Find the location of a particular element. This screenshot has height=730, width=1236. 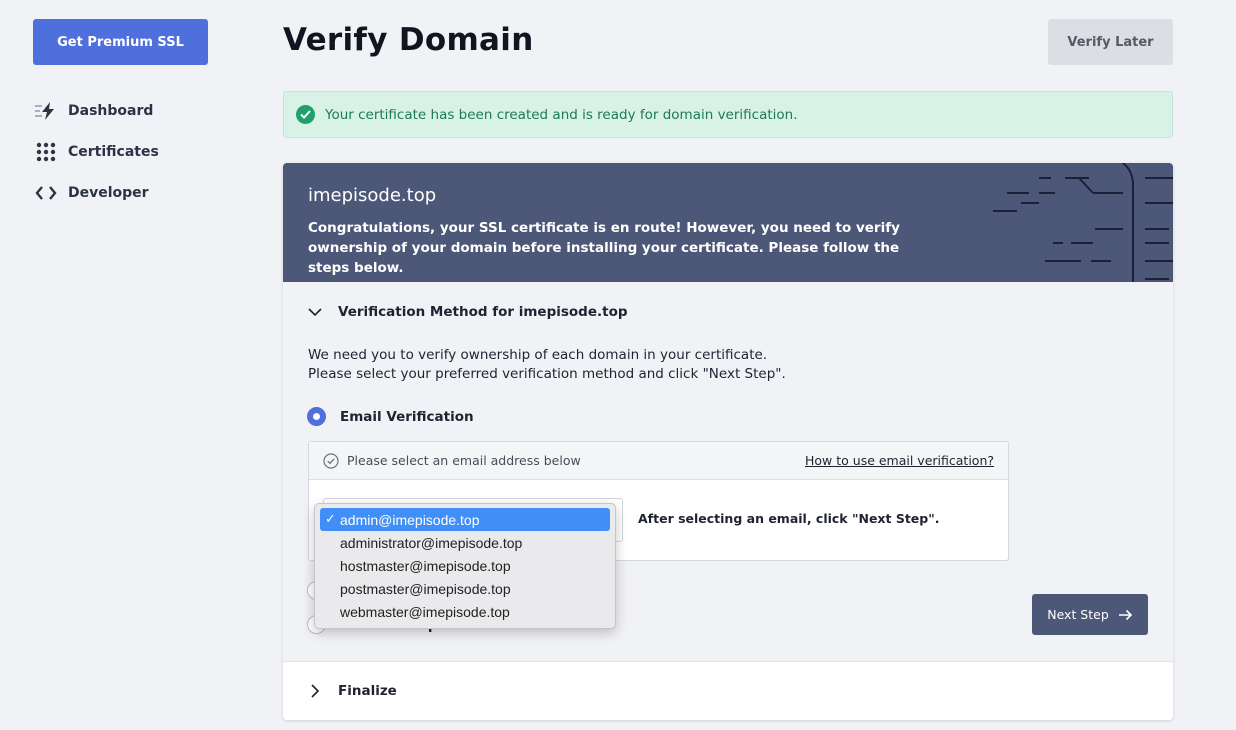

checkmark-icon: ✓ is located at coordinates (330, 518).